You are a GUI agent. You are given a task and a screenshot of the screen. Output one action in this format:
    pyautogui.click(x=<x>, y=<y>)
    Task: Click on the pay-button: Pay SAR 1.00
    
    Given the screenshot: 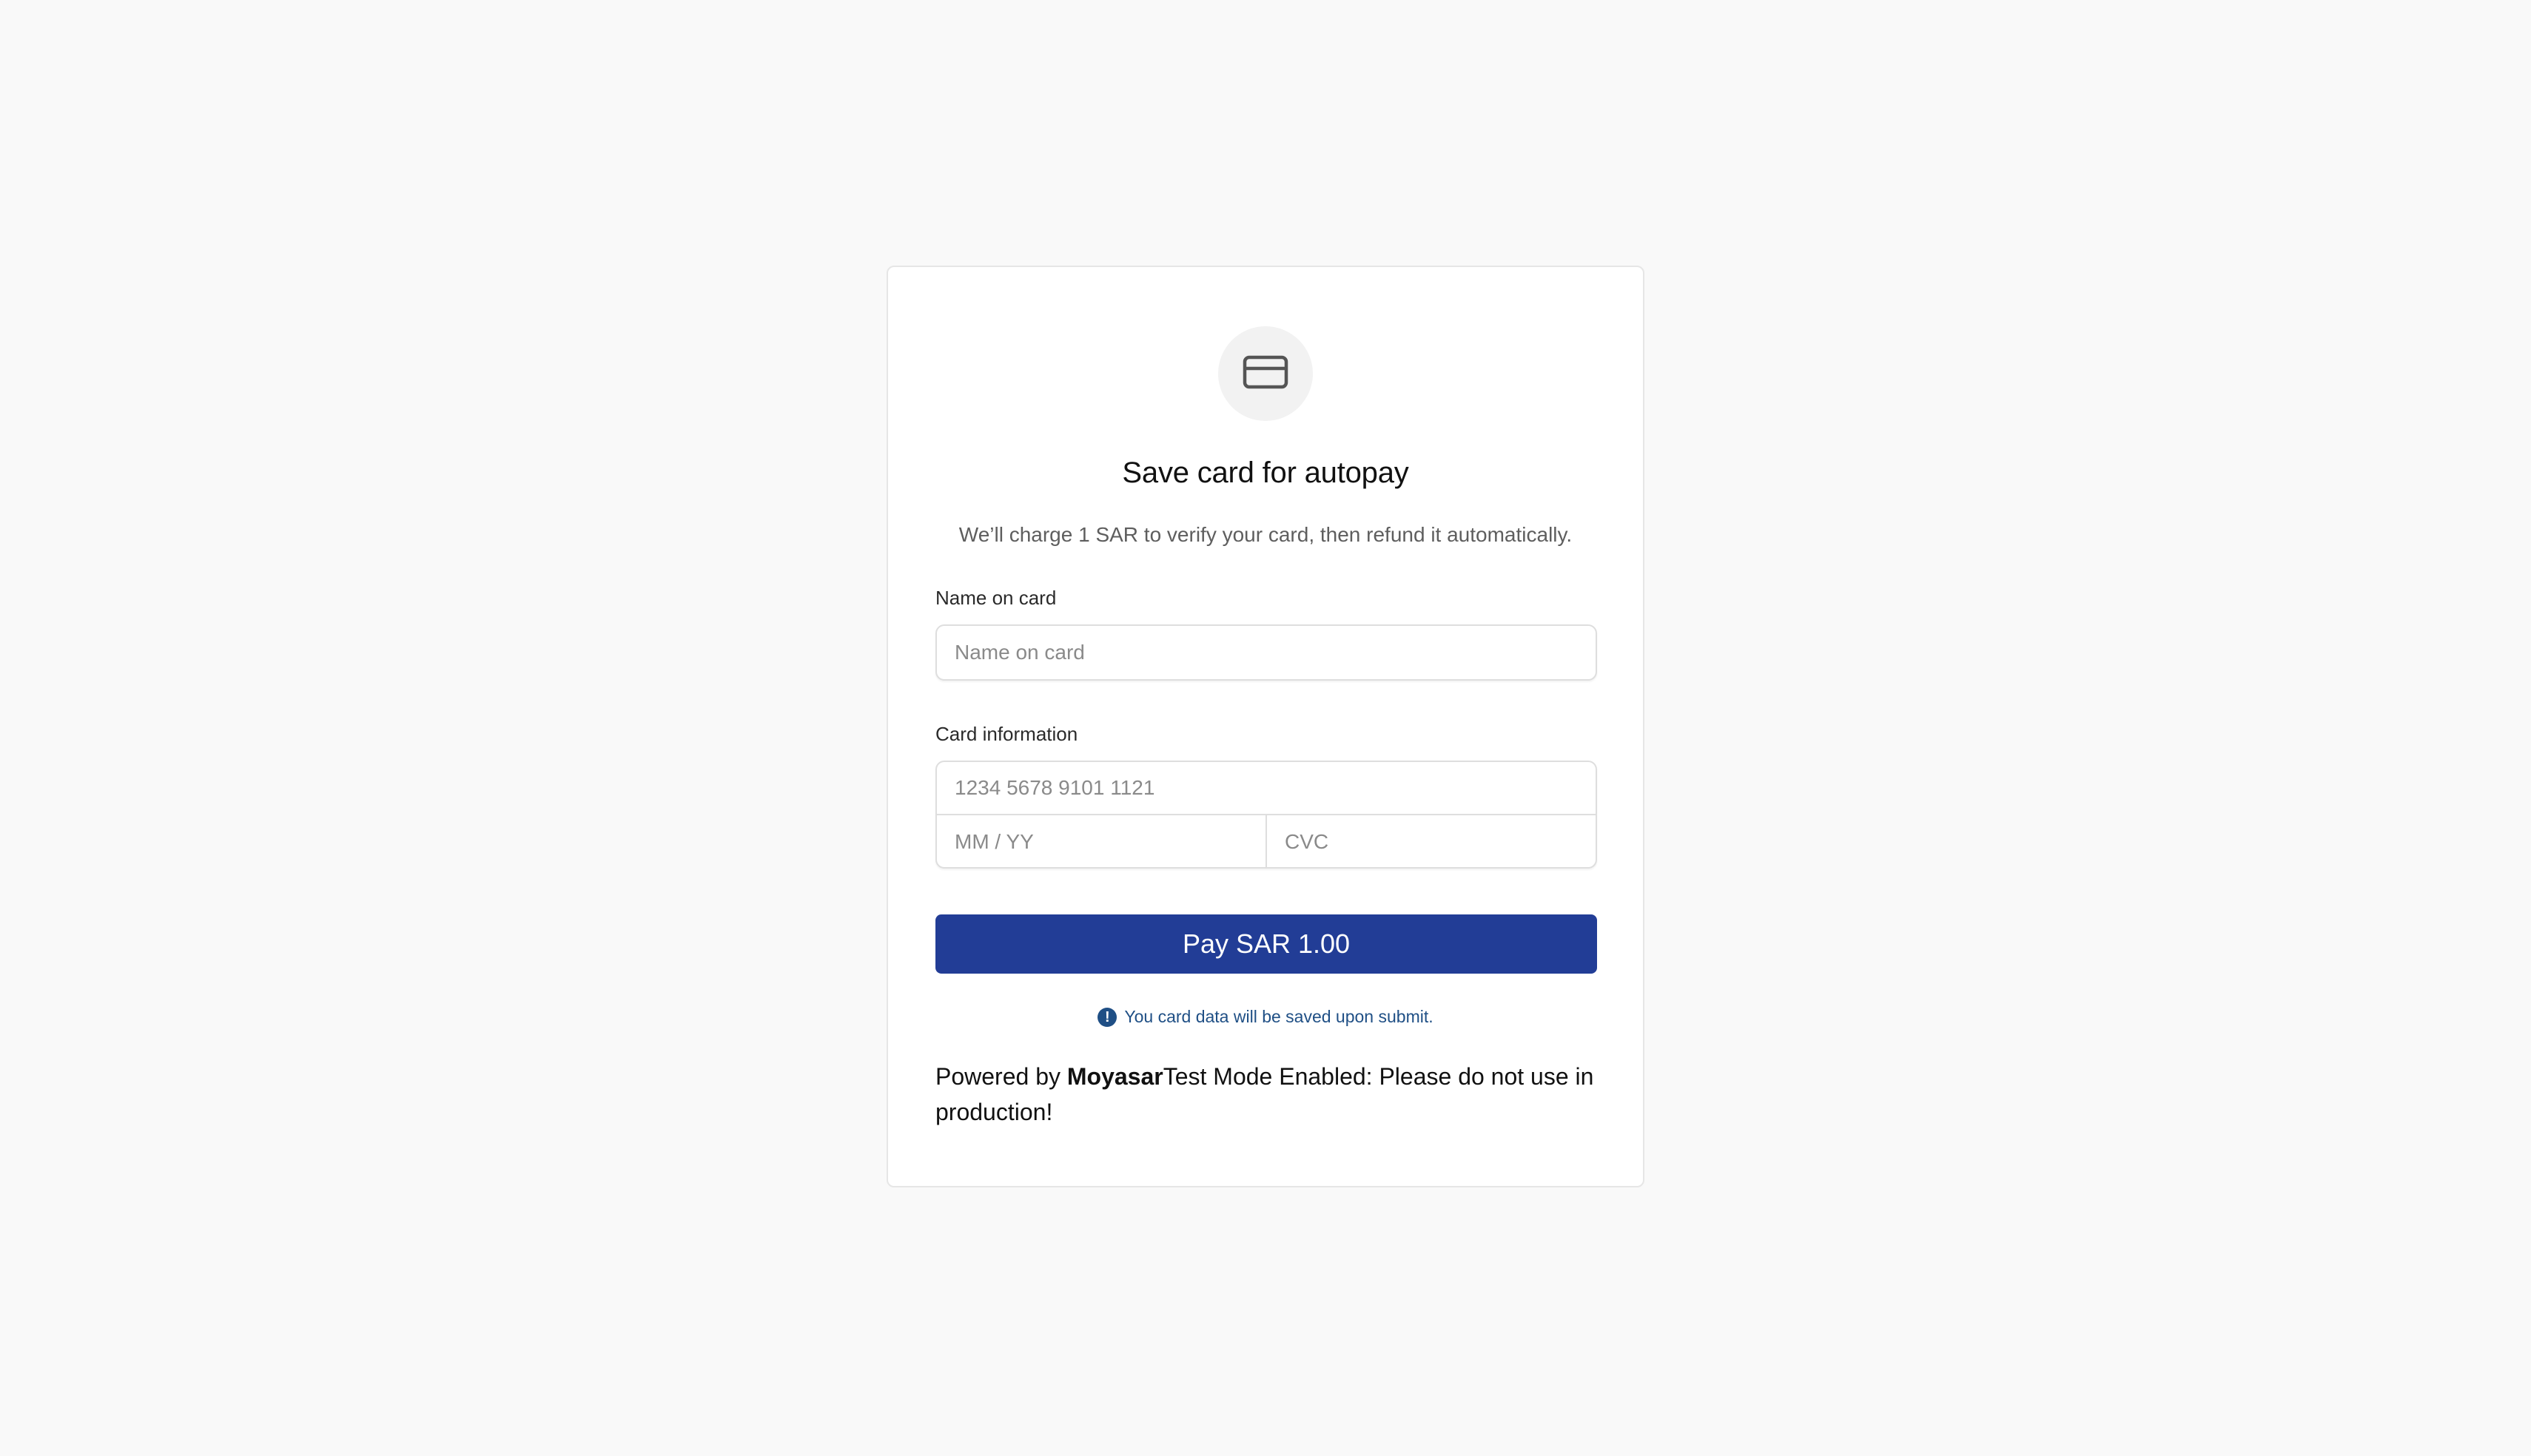 What is the action you would take?
    pyautogui.click(x=1266, y=944)
    